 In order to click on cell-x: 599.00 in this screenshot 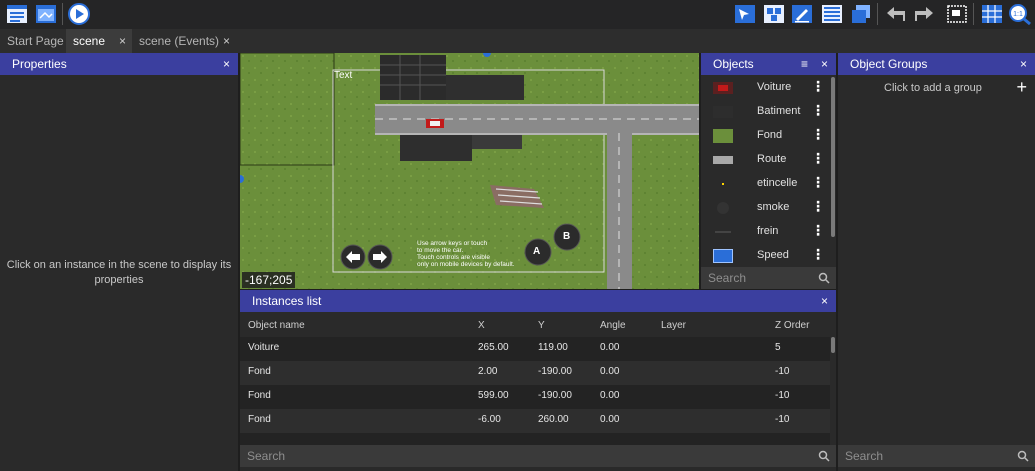, I will do `click(493, 395)`.